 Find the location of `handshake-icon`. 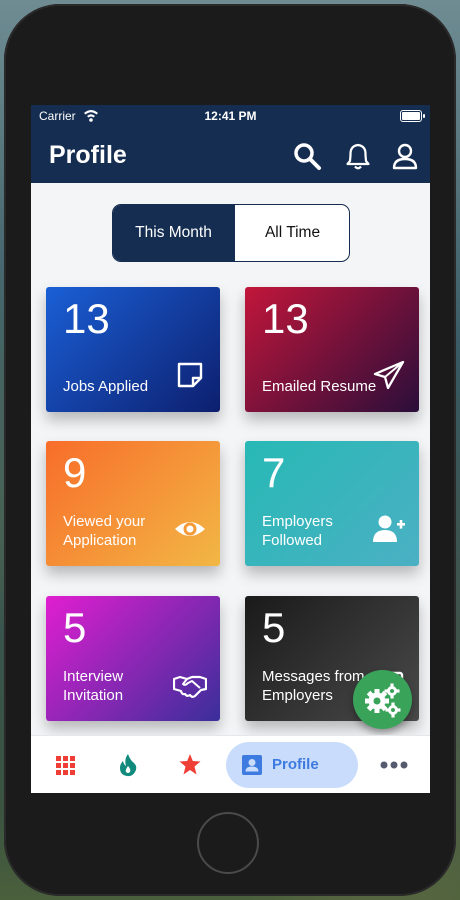

handshake-icon is located at coordinates (190, 686).